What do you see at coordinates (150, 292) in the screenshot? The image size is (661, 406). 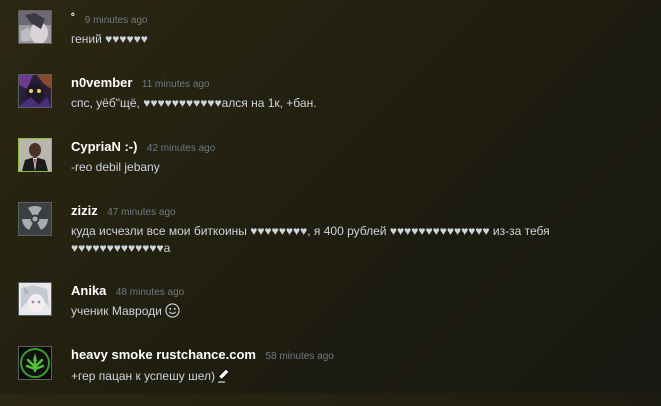 I see `comment-timestamp: 48 minutes ago` at bounding box center [150, 292].